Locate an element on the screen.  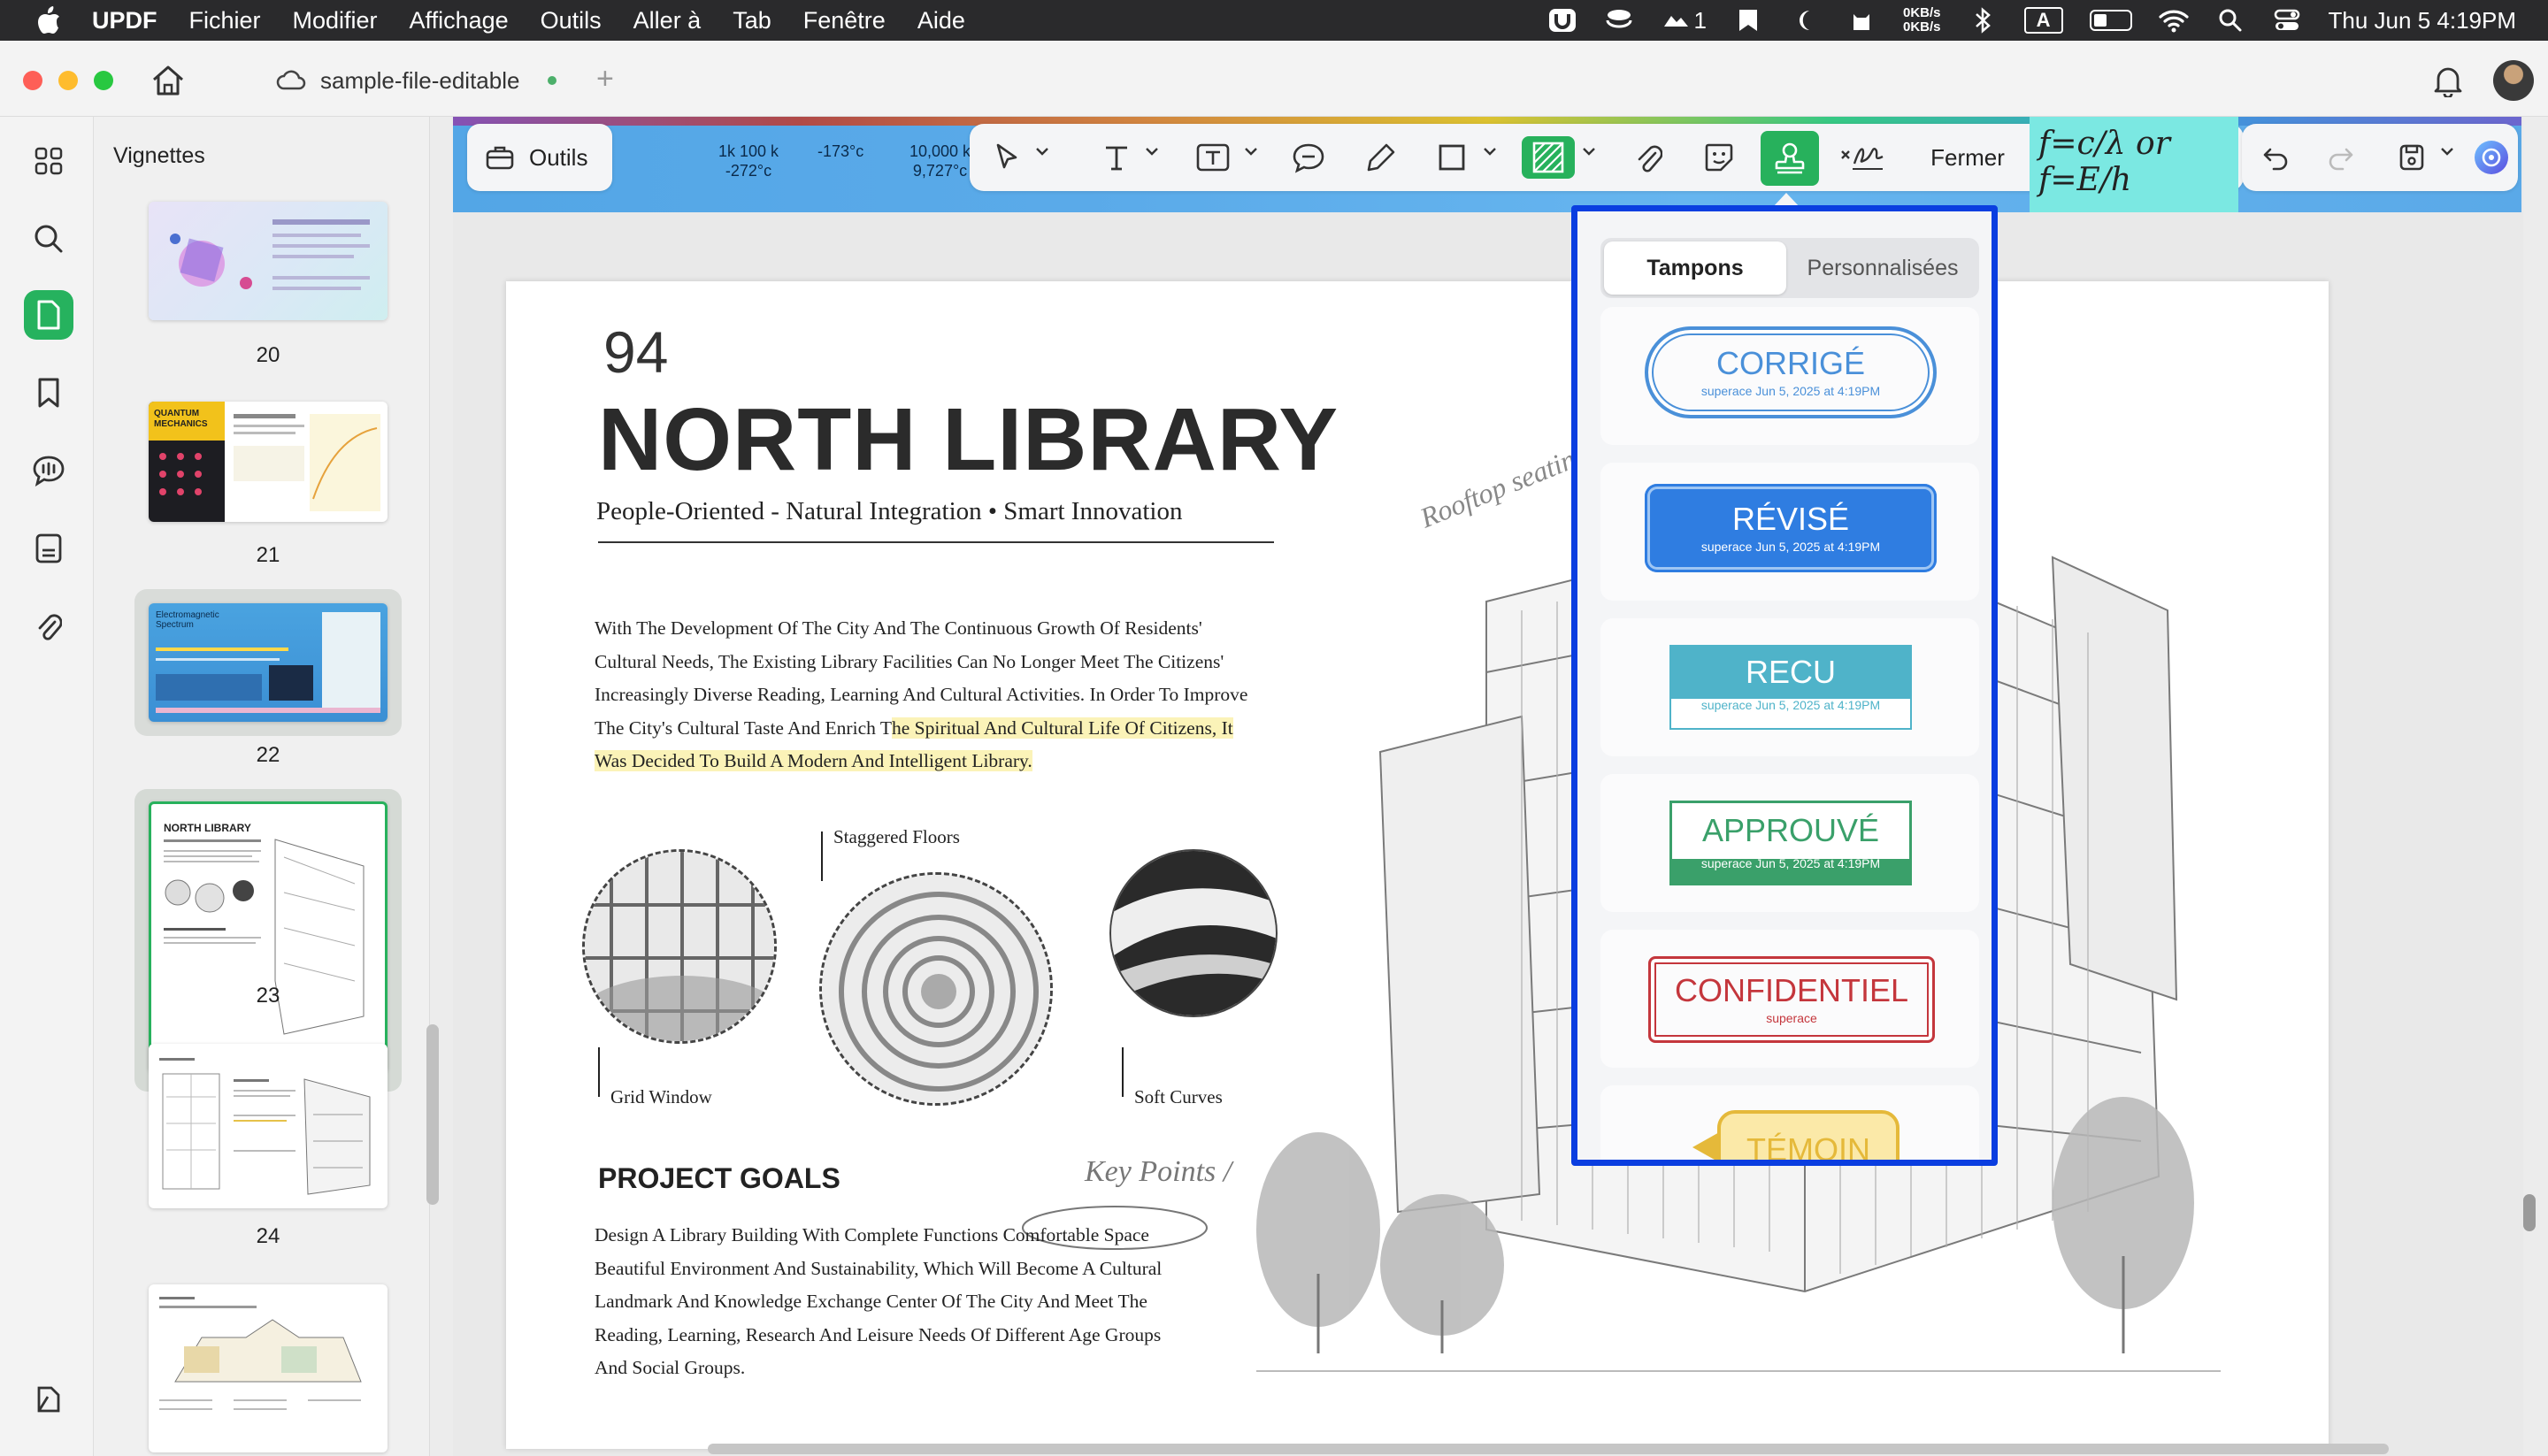
control-center-icon is located at coordinates (2287, 20).